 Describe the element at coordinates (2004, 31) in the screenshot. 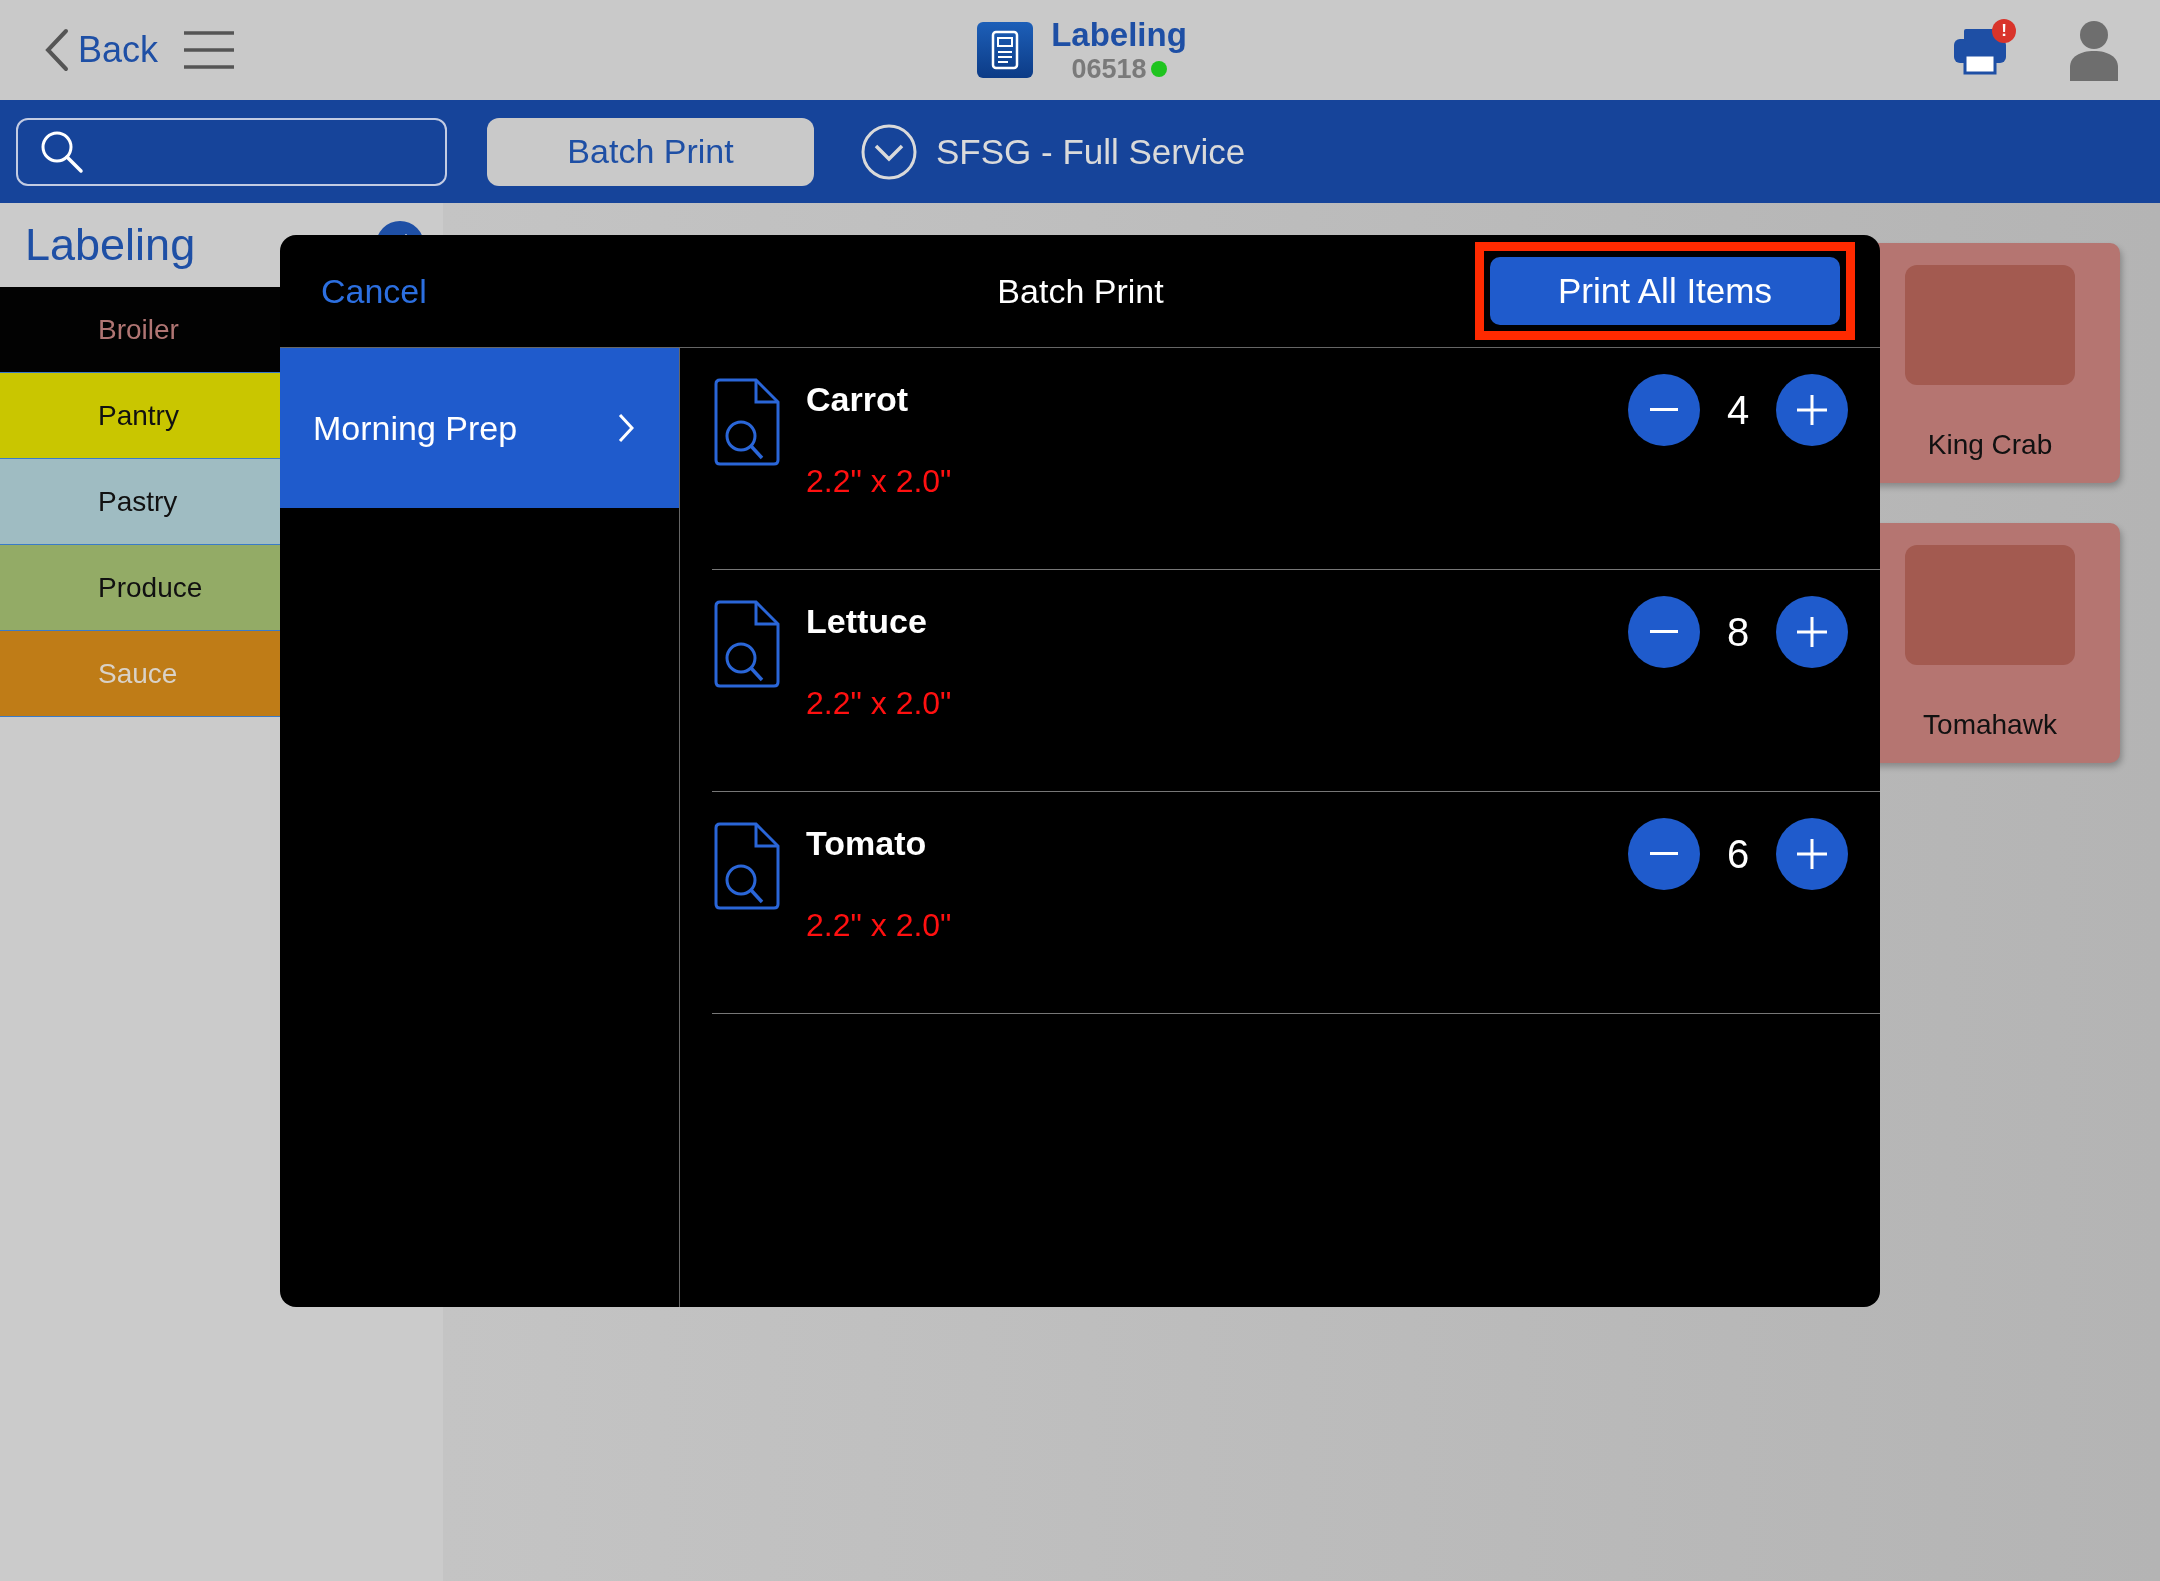

I see `alert-badge: !` at that location.